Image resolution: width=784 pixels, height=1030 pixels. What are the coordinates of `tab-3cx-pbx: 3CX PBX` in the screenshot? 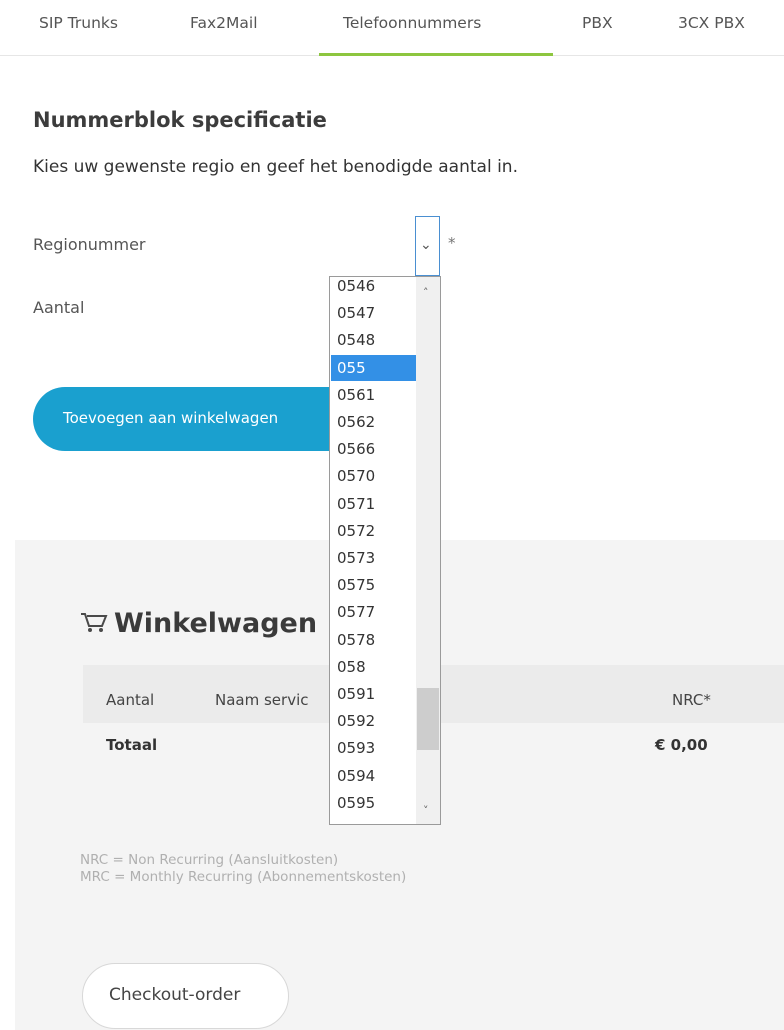 It's located at (711, 23).